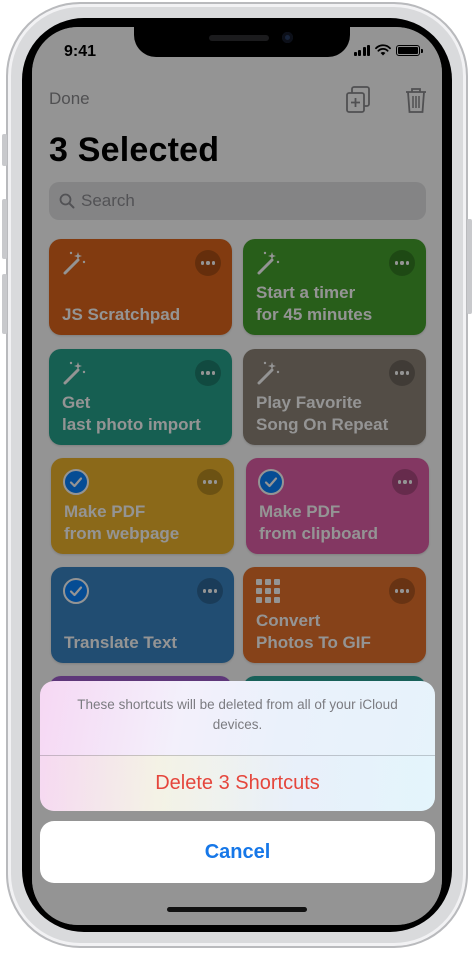  What do you see at coordinates (361, 50) in the screenshot?
I see `cellular-signal-icon` at bounding box center [361, 50].